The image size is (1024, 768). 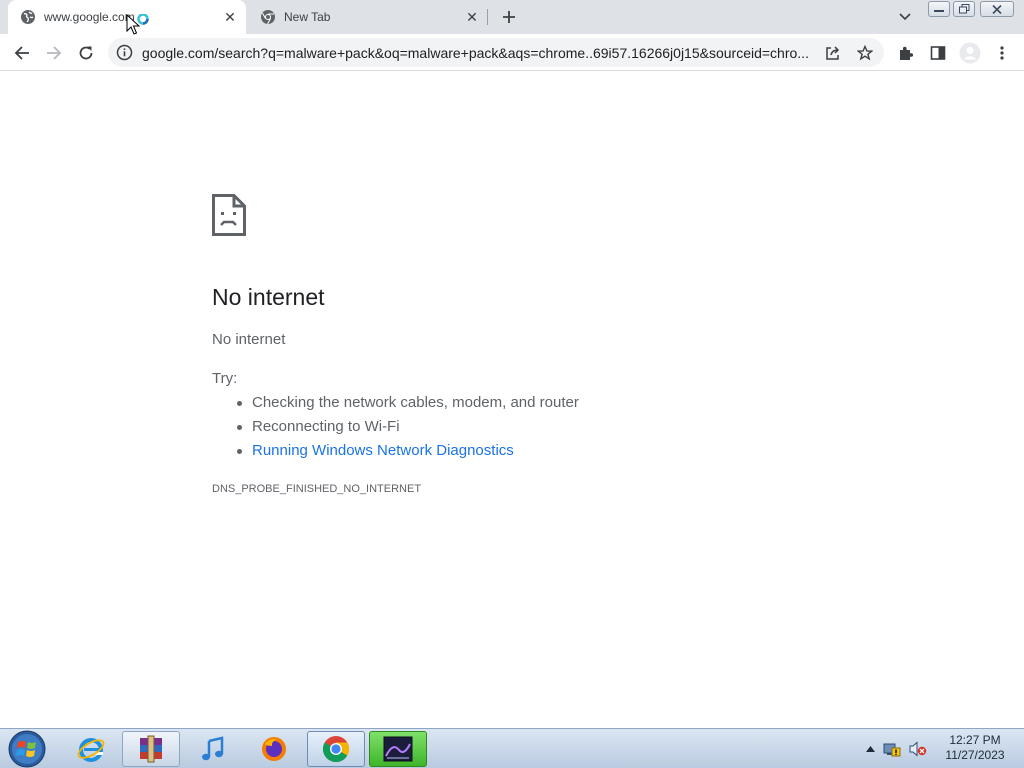 I want to click on side-panel-icon, so click(x=938, y=53).